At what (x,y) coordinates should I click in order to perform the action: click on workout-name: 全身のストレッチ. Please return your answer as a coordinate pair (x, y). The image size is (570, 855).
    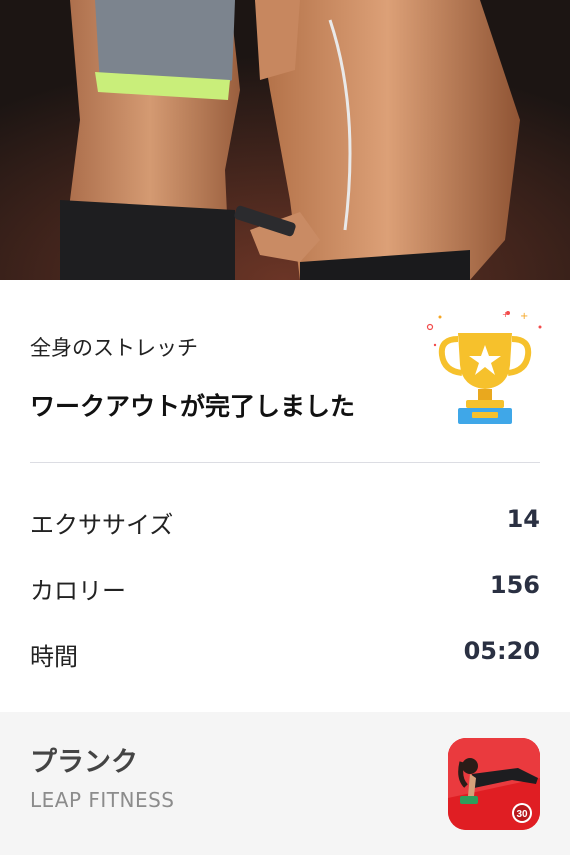
    Looking at the image, I should click on (114, 348).